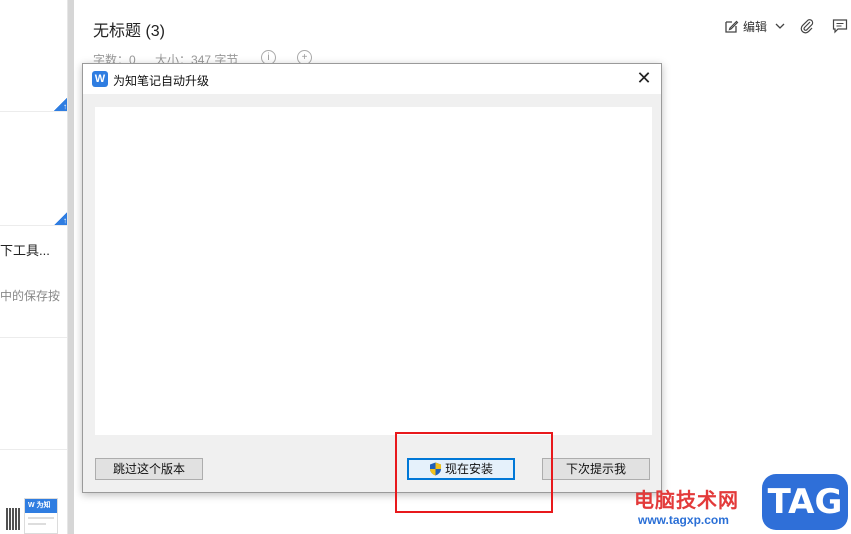  I want to click on dialog-title: 为知笔记自动升级, so click(161, 81).